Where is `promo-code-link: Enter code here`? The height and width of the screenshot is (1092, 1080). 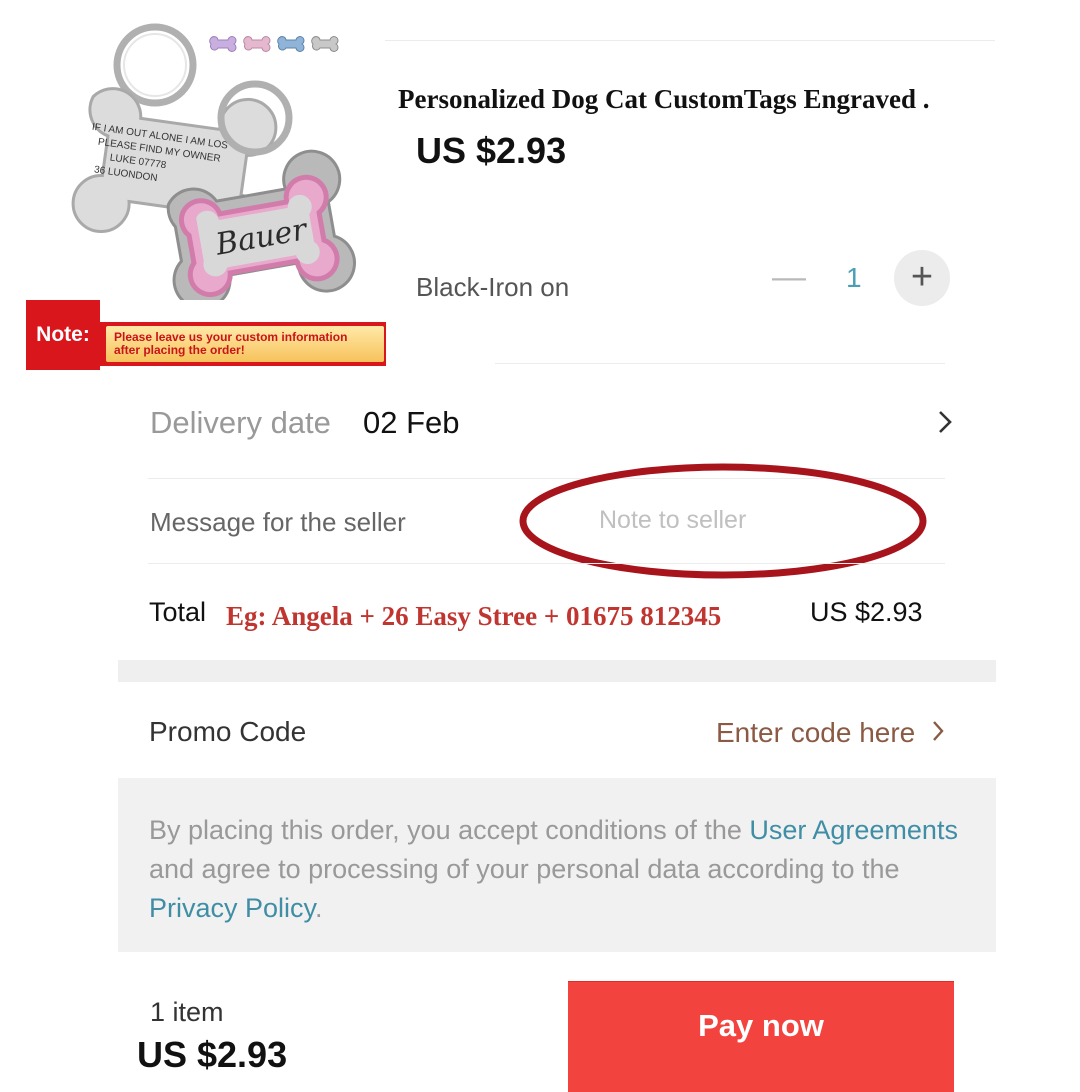 promo-code-link: Enter code here is located at coordinates (831, 732).